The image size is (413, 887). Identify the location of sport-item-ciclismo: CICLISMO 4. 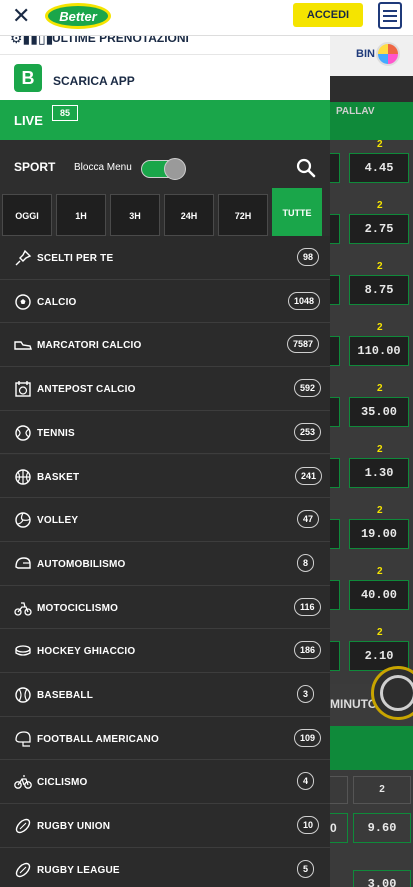
(165, 782).